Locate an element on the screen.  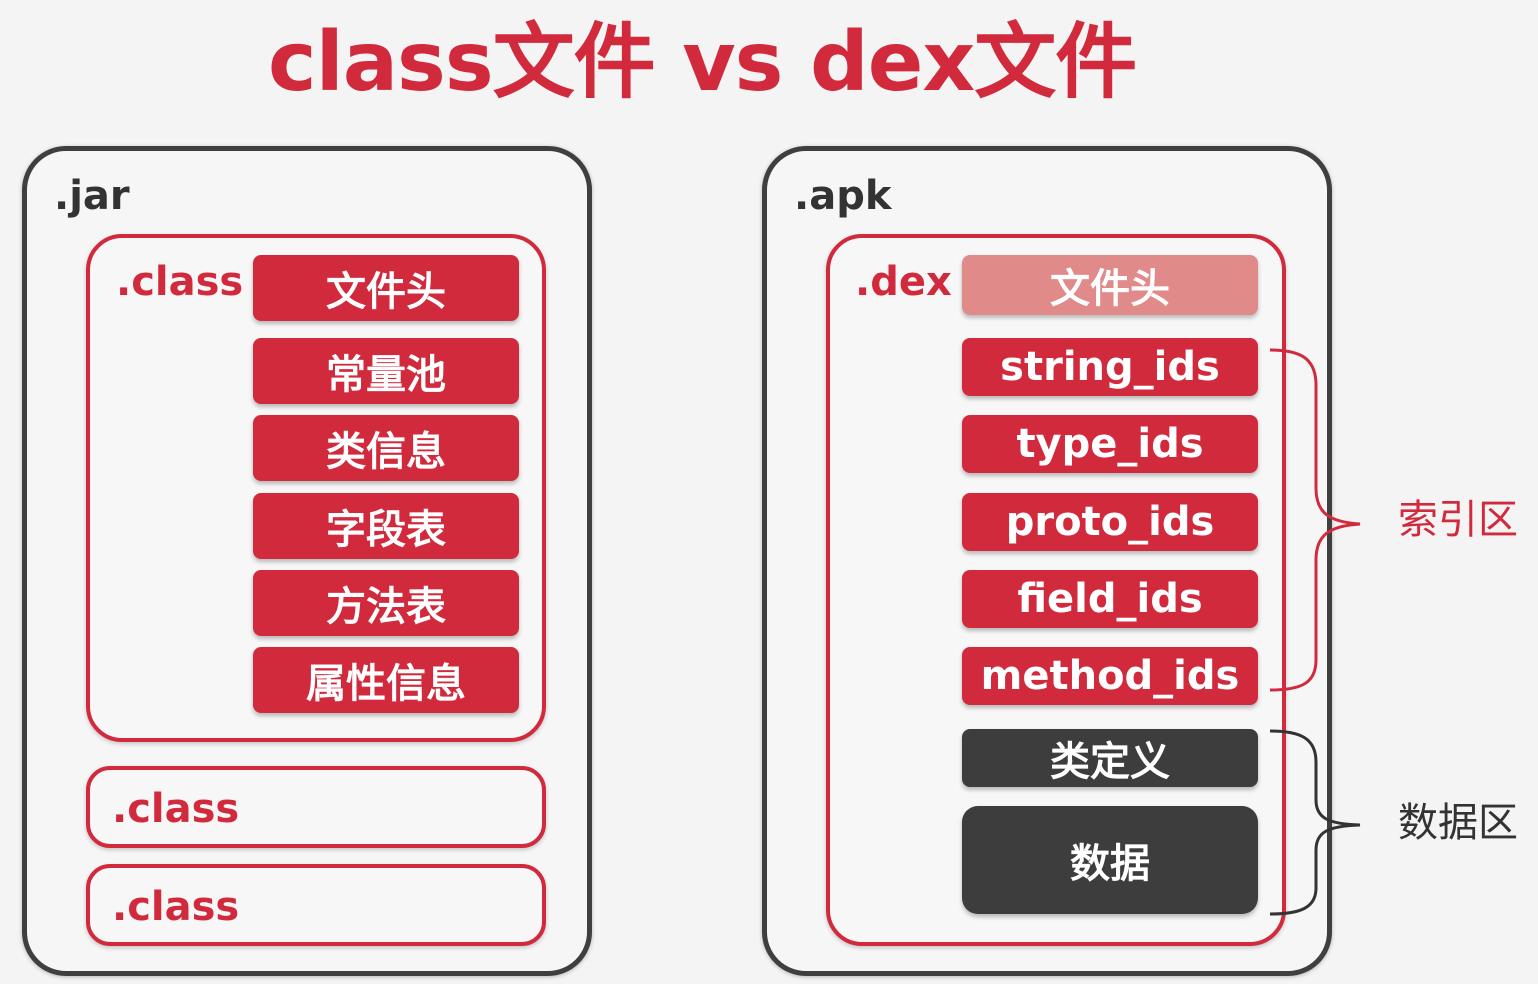
data-area-label: 数据区 is located at coordinates (1458, 823).